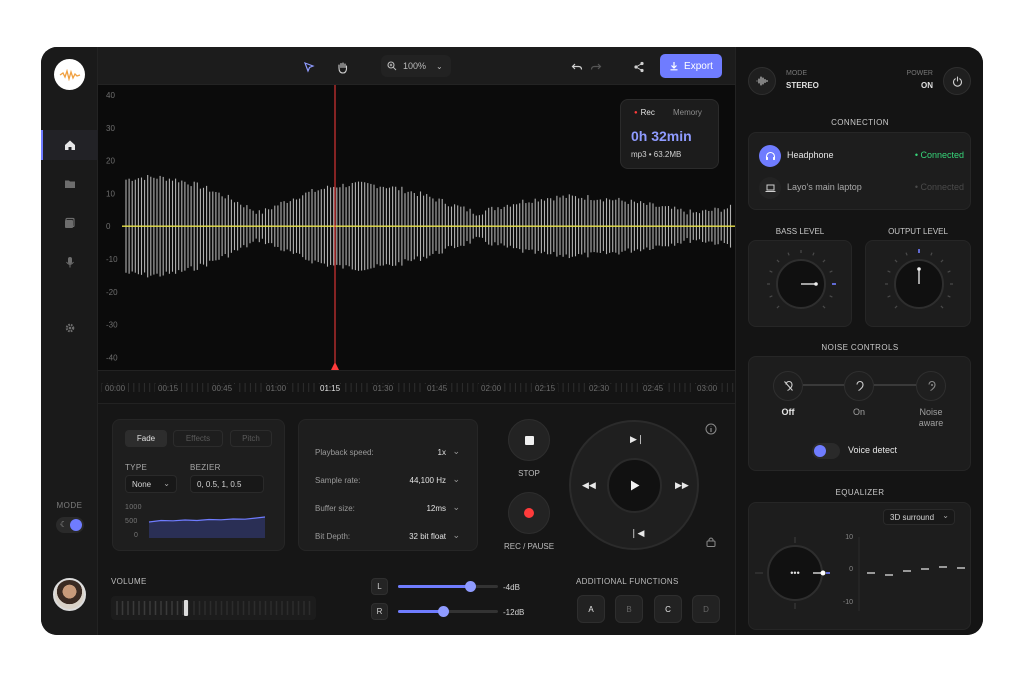 The height and width of the screenshot is (683, 1024). What do you see at coordinates (387, 537) in the screenshot?
I see `setting-row: Bit Depth: 32 bit float ⌄` at bounding box center [387, 537].